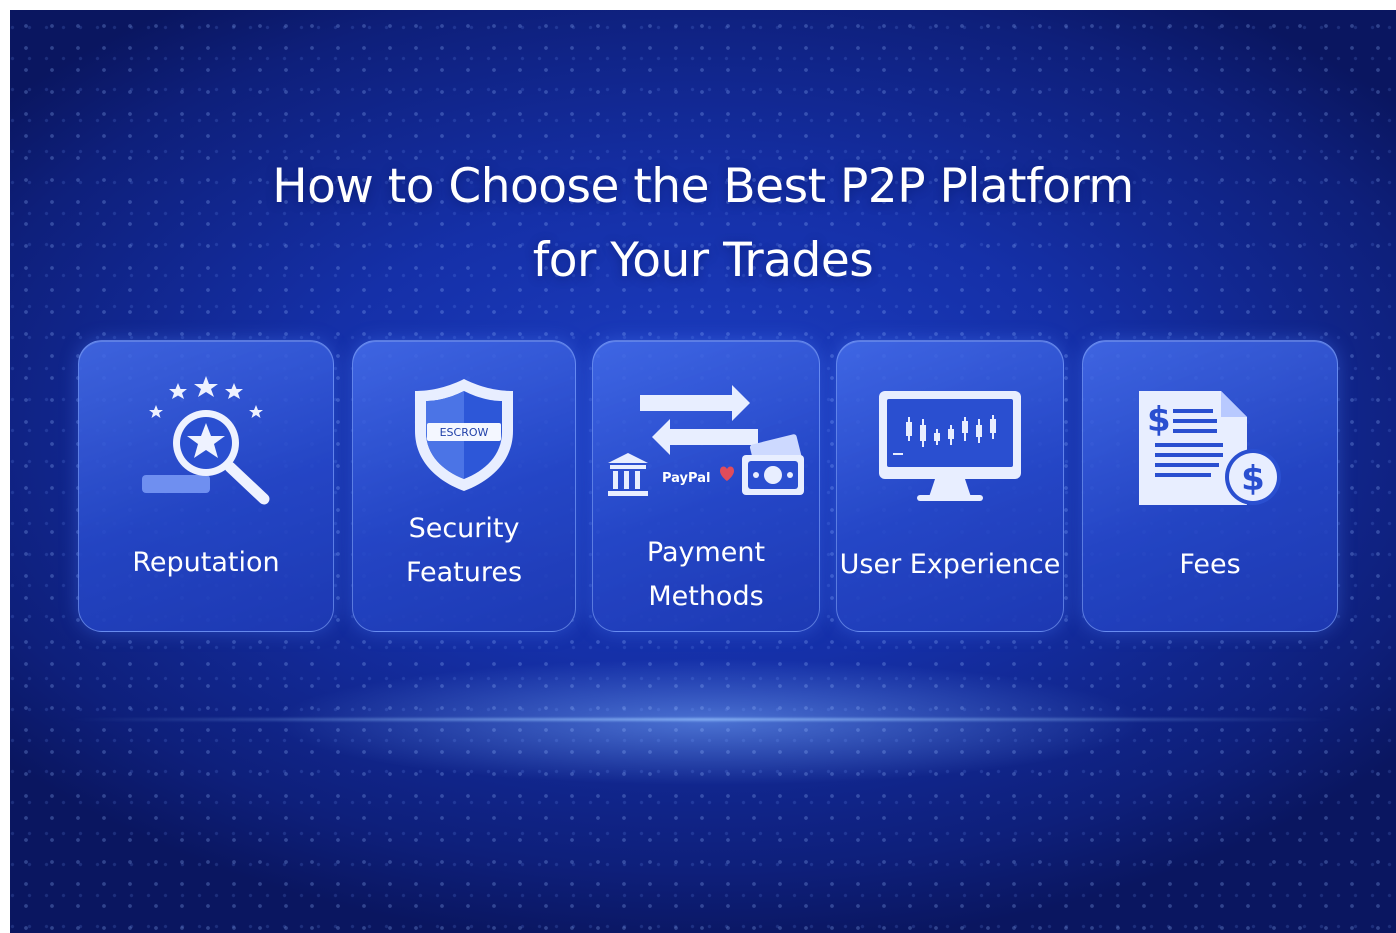 The image size is (1396, 933). Describe the element at coordinates (706, 440) in the screenshot. I see `payment-exchange-icon: PayPal` at that location.